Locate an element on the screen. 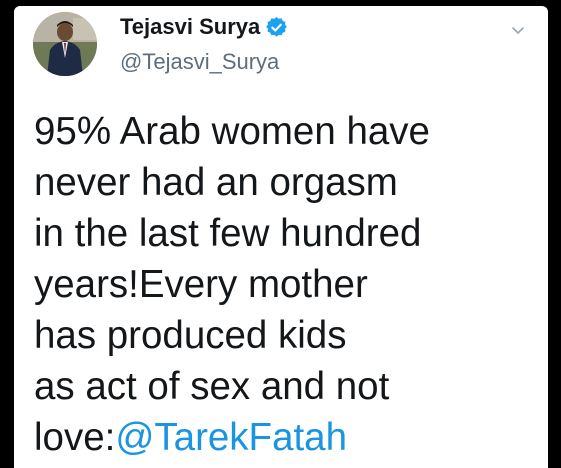 This screenshot has width=561, height=468. verified-badge-icon is located at coordinates (277, 26).